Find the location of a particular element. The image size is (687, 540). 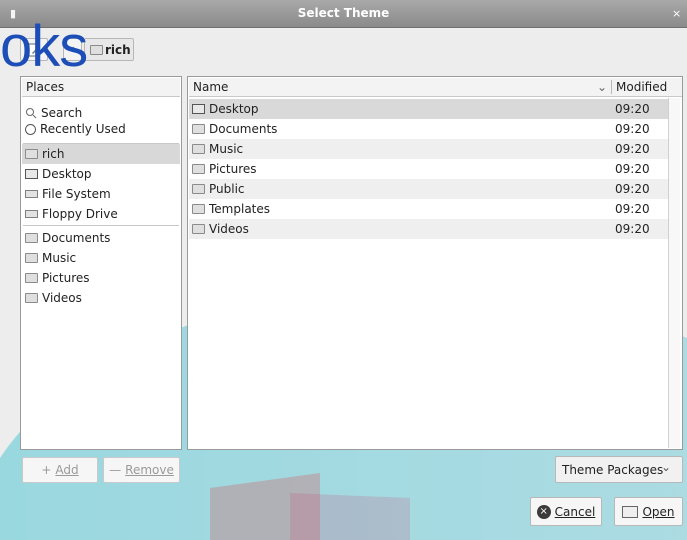

places-item-floppy-drive: Floppy Drive is located at coordinates (101, 214).